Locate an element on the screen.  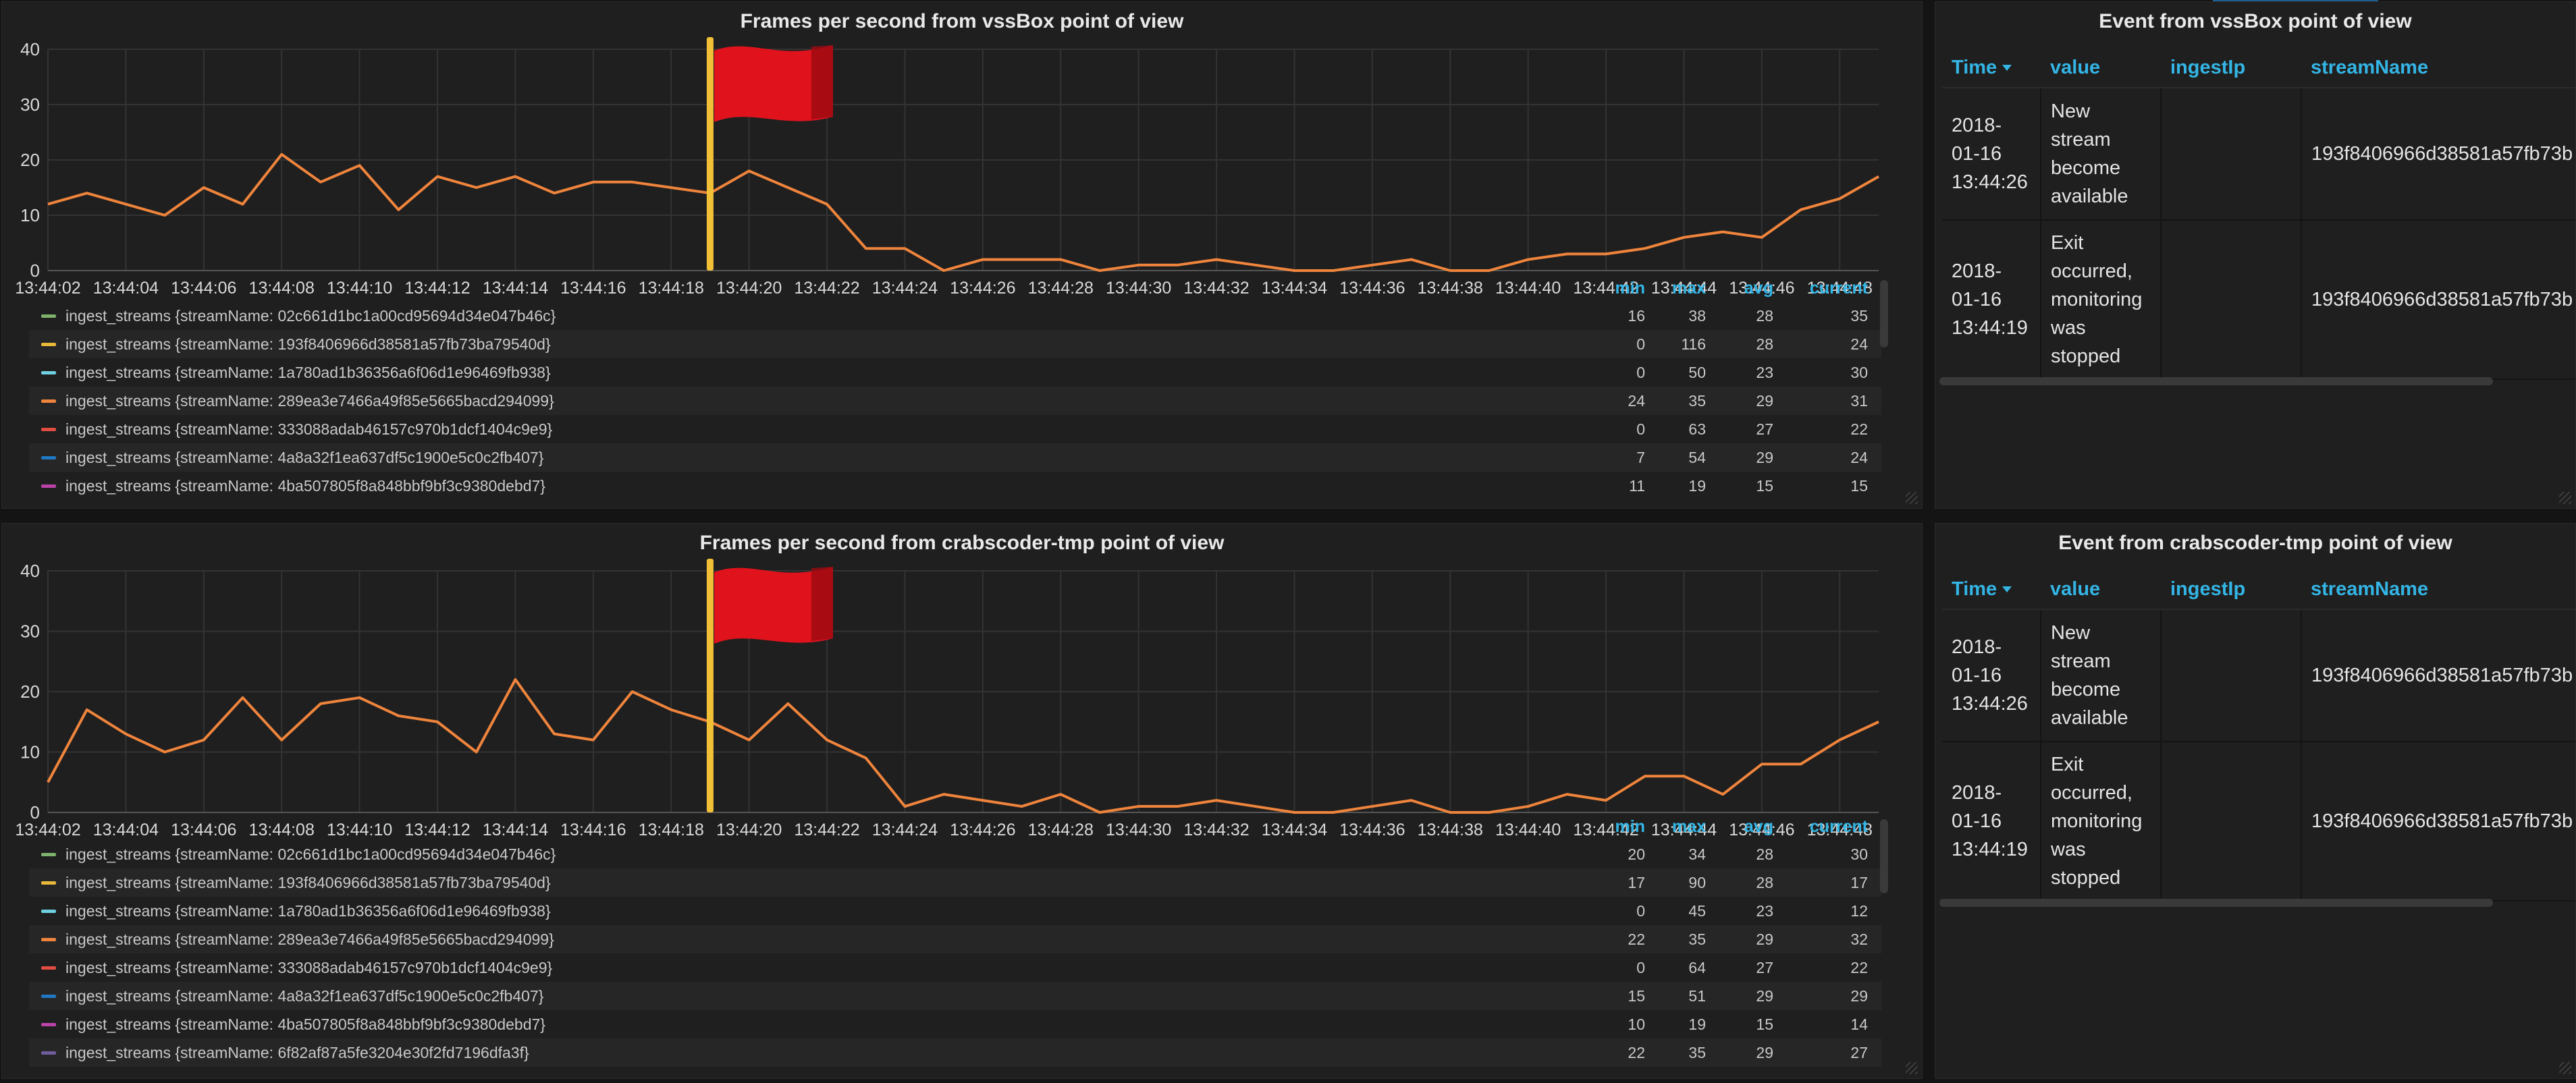
legend-stat-current: 30 is located at coordinates (1859, 372).